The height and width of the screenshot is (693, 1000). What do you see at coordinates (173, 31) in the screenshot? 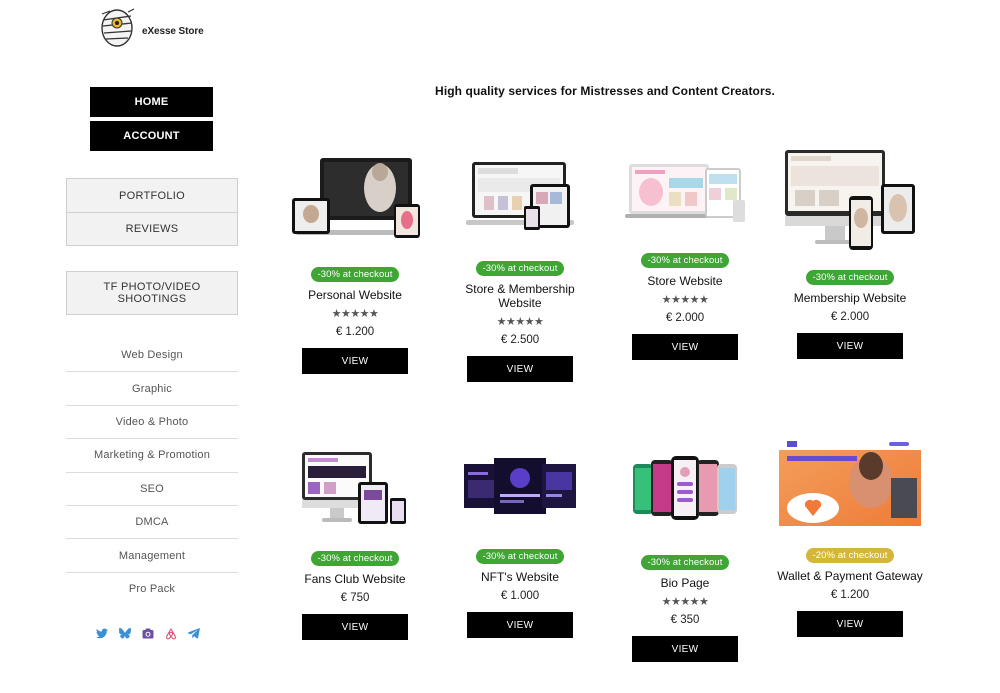
I see `brand-name: eXesse Store` at bounding box center [173, 31].